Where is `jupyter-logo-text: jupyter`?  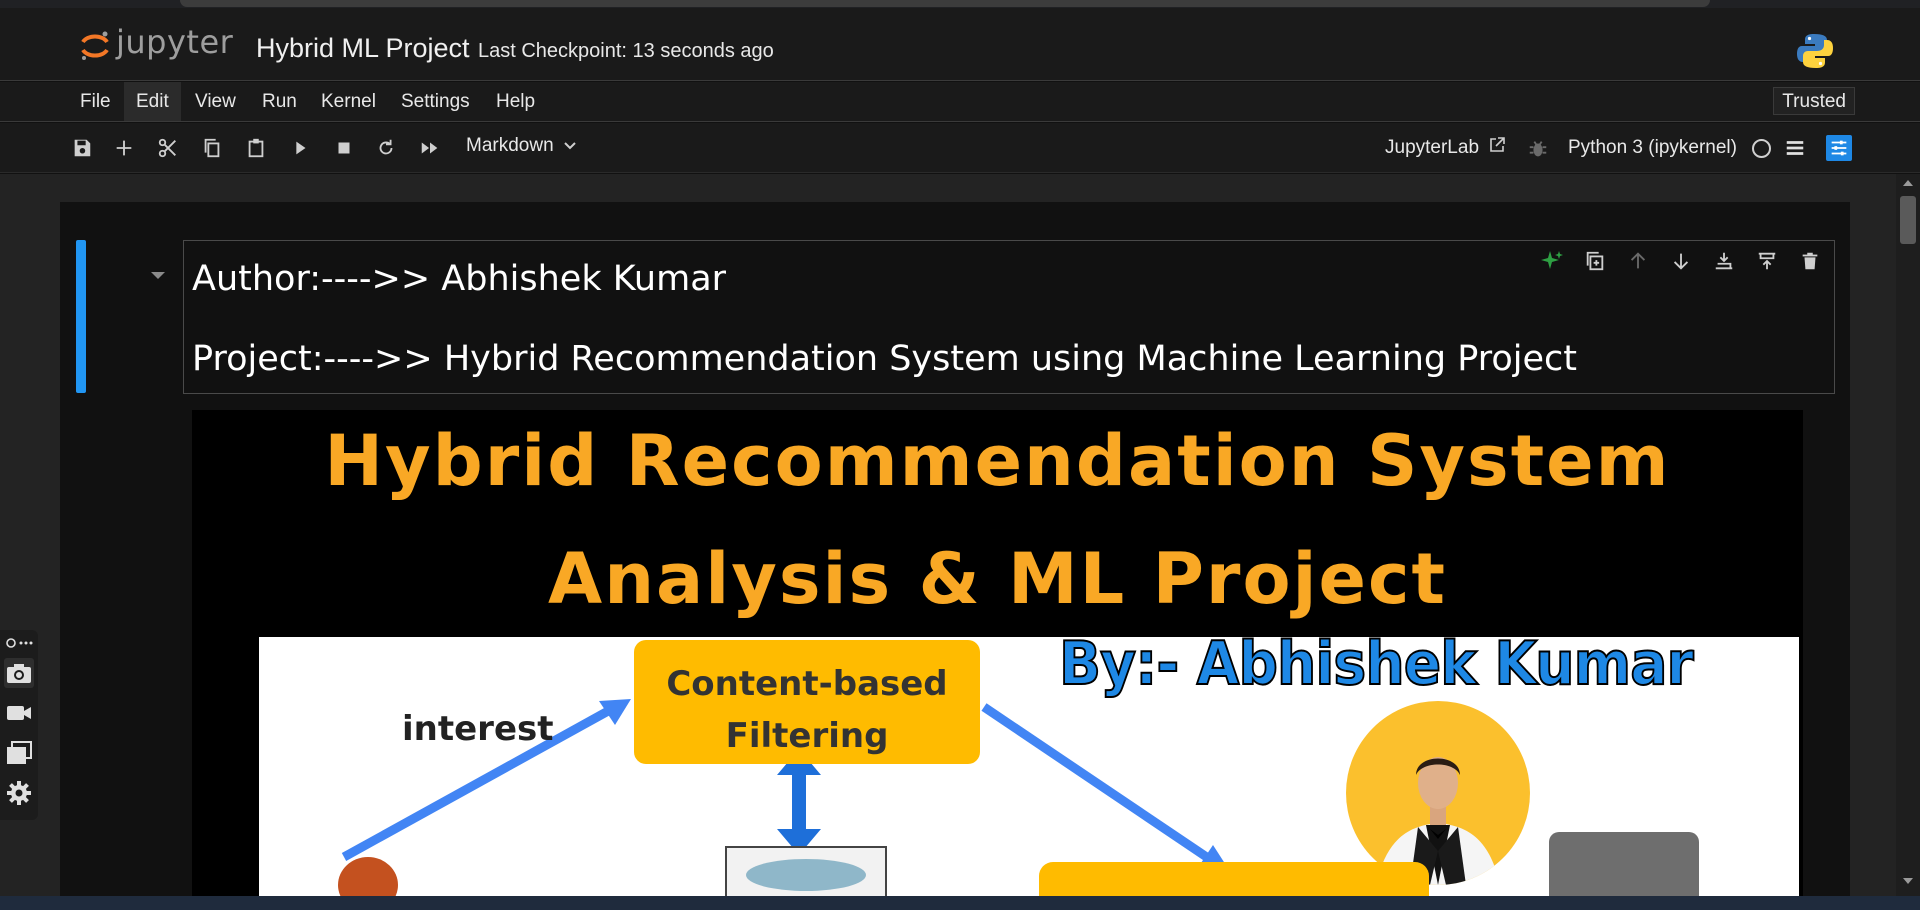
jupyter-logo-text: jupyter is located at coordinates (175, 42).